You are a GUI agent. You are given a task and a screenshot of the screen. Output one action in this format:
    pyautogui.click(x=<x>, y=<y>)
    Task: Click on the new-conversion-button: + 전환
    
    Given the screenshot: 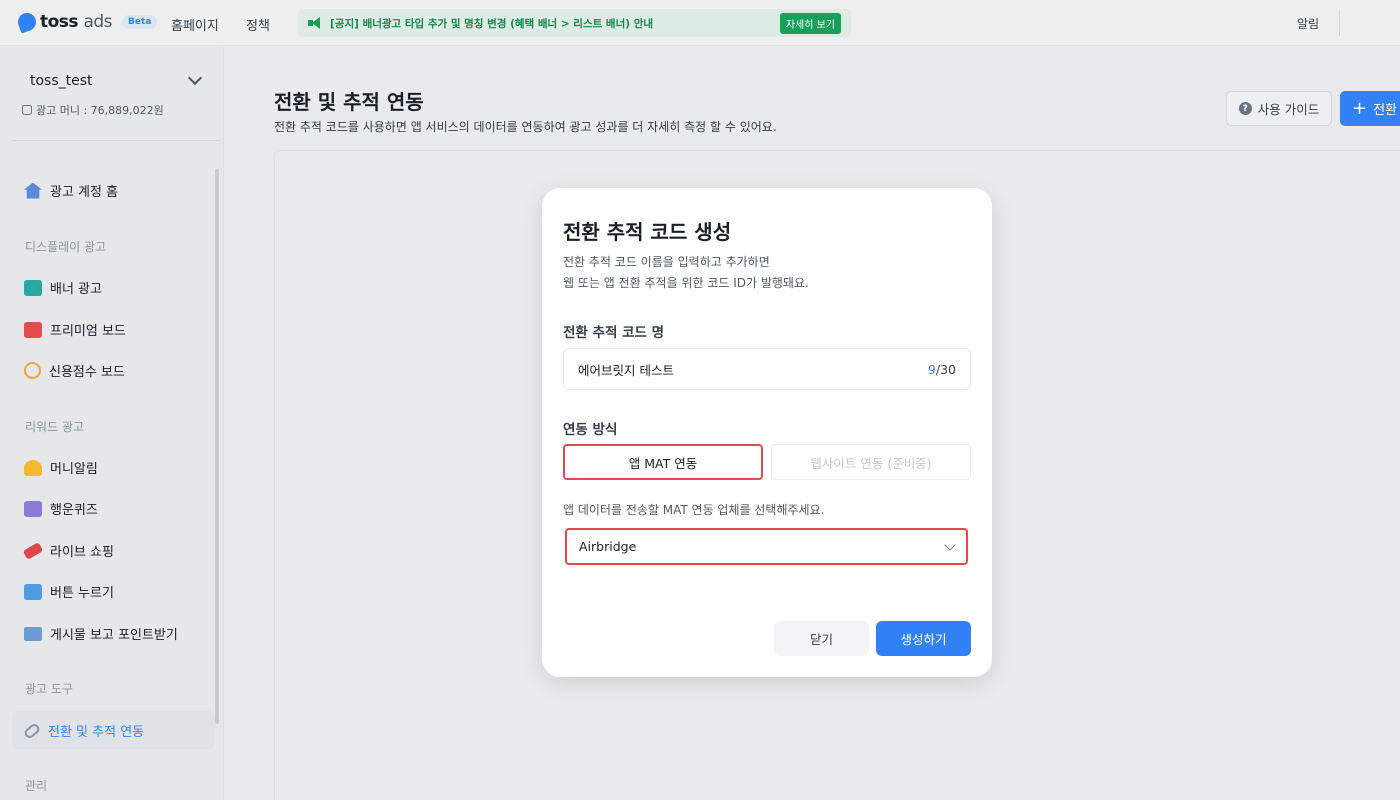 What is the action you would take?
    pyautogui.click(x=1370, y=108)
    